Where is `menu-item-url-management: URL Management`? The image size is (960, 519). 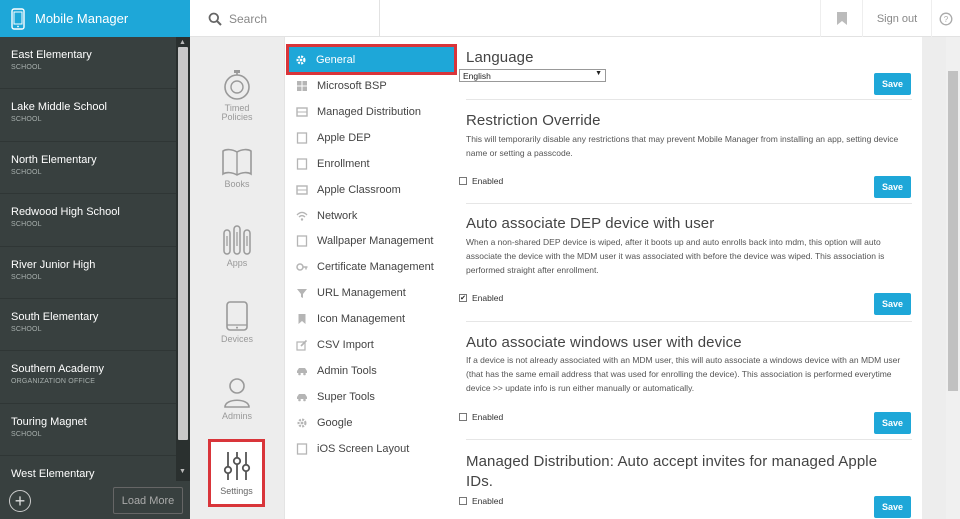 menu-item-url-management: URL Management is located at coordinates (371, 293).